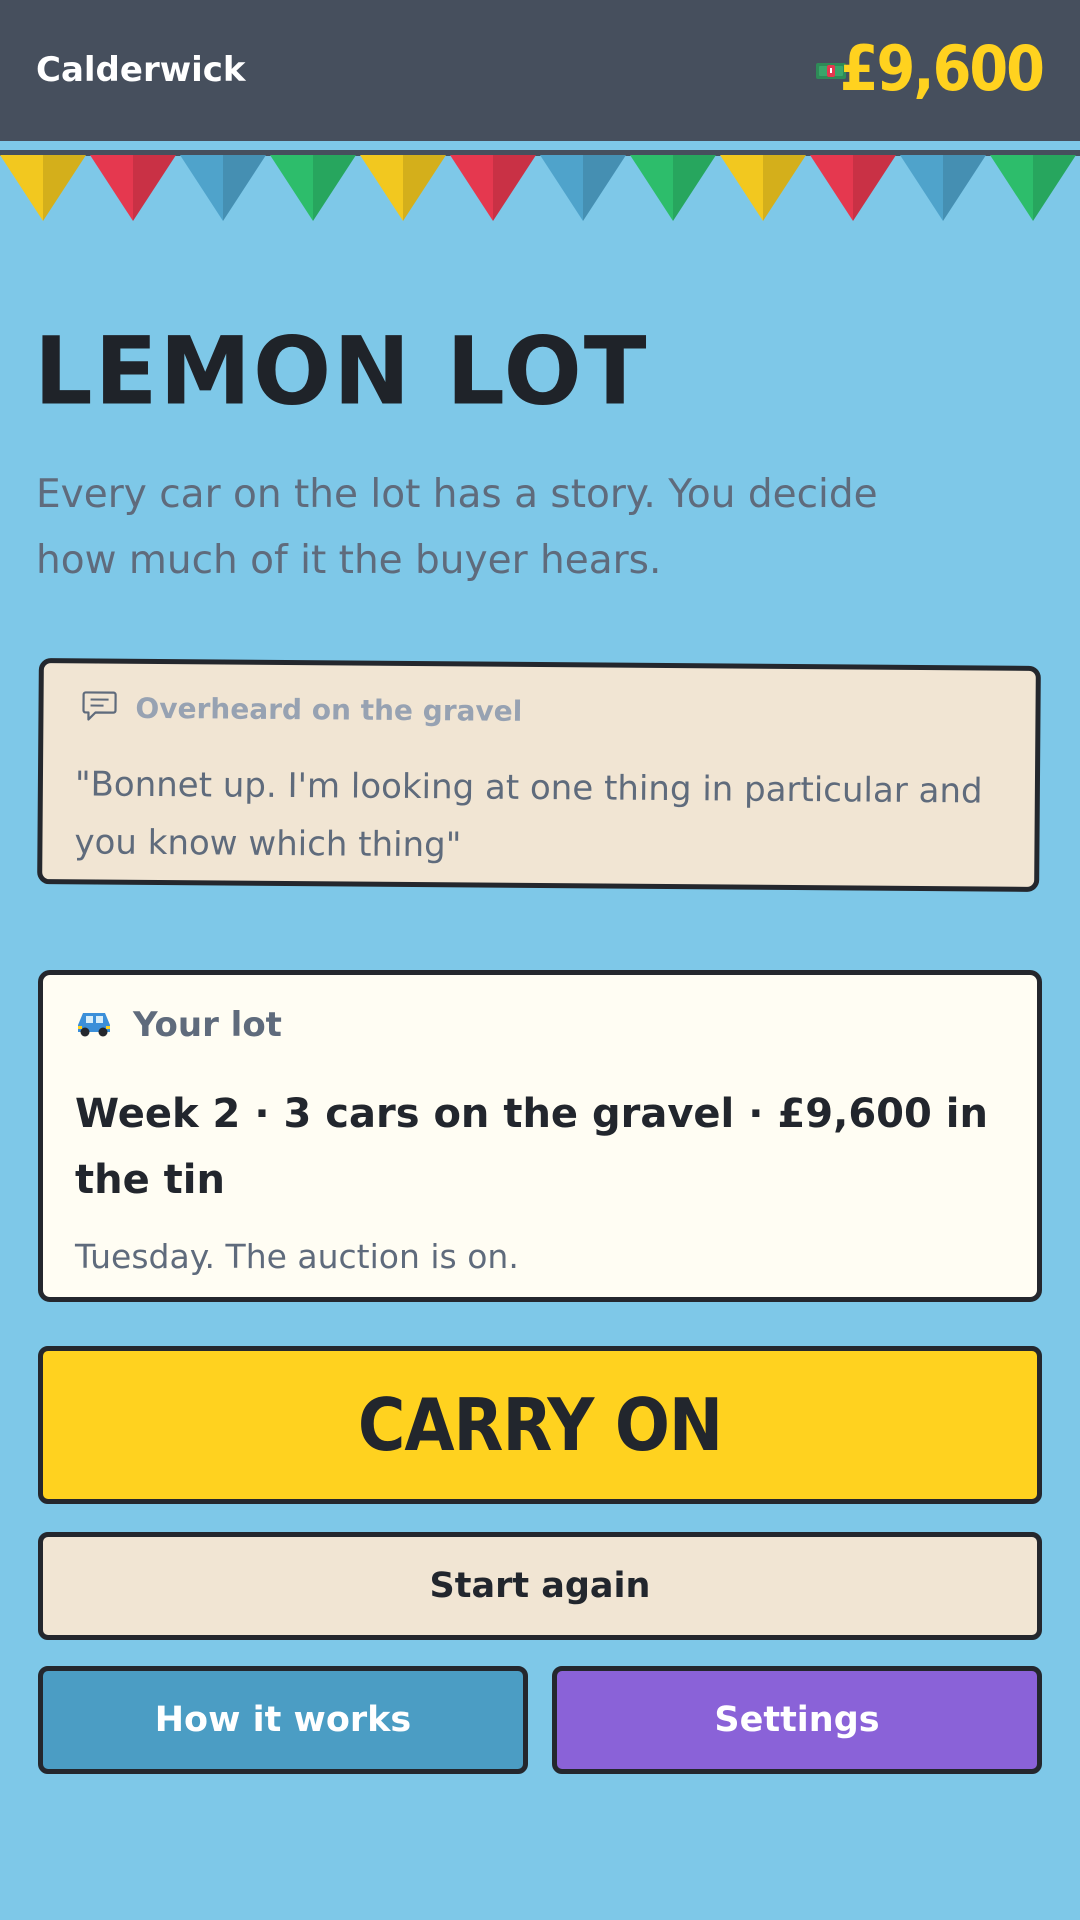 The image size is (1080, 1920). What do you see at coordinates (540, 70) in the screenshot?
I see `top-bar: Calderwick £9,600` at bounding box center [540, 70].